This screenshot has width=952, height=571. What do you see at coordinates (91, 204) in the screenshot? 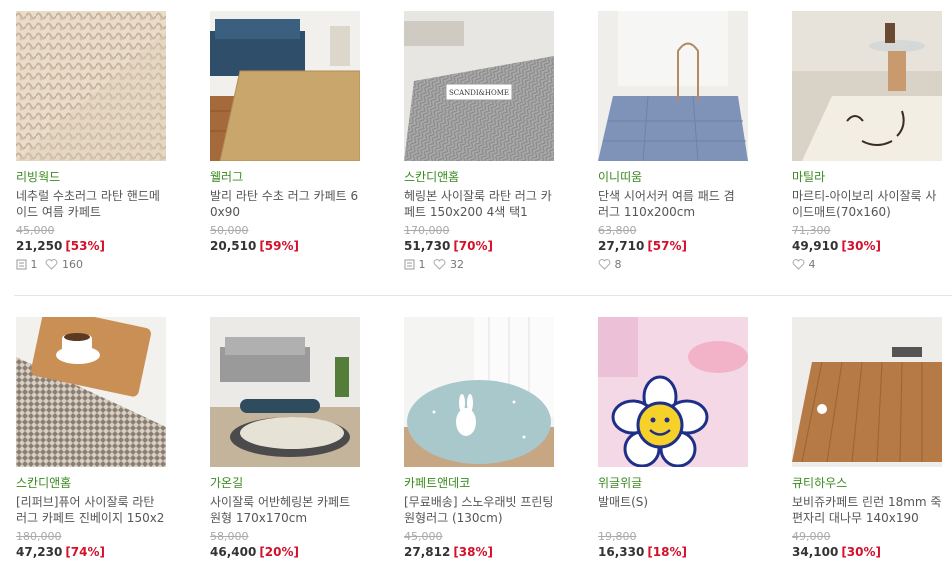
I see `product-title: 네추럴 수초러그 라탄 핸드메이드 여름 카페트` at bounding box center [91, 204].